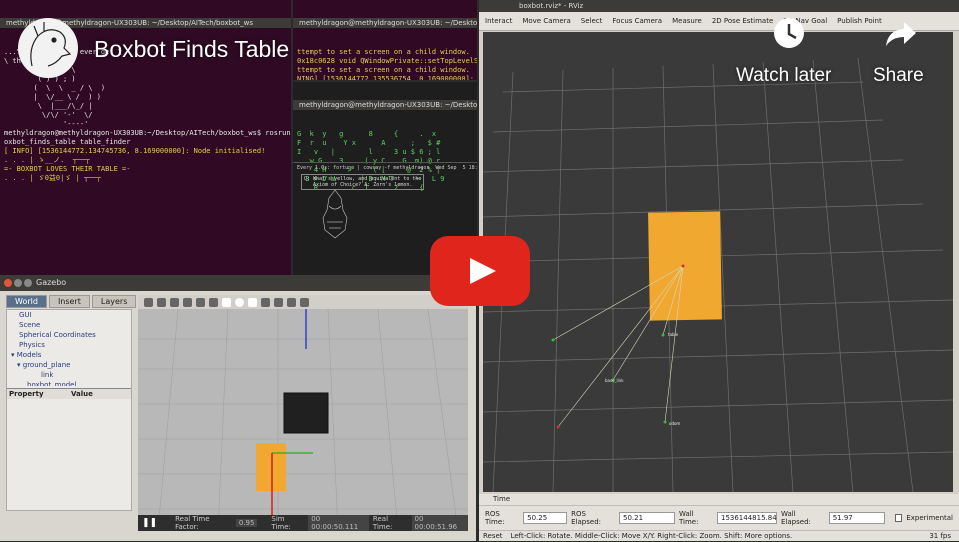  I want to click on sphere-shape-icon, so click(239, 302).